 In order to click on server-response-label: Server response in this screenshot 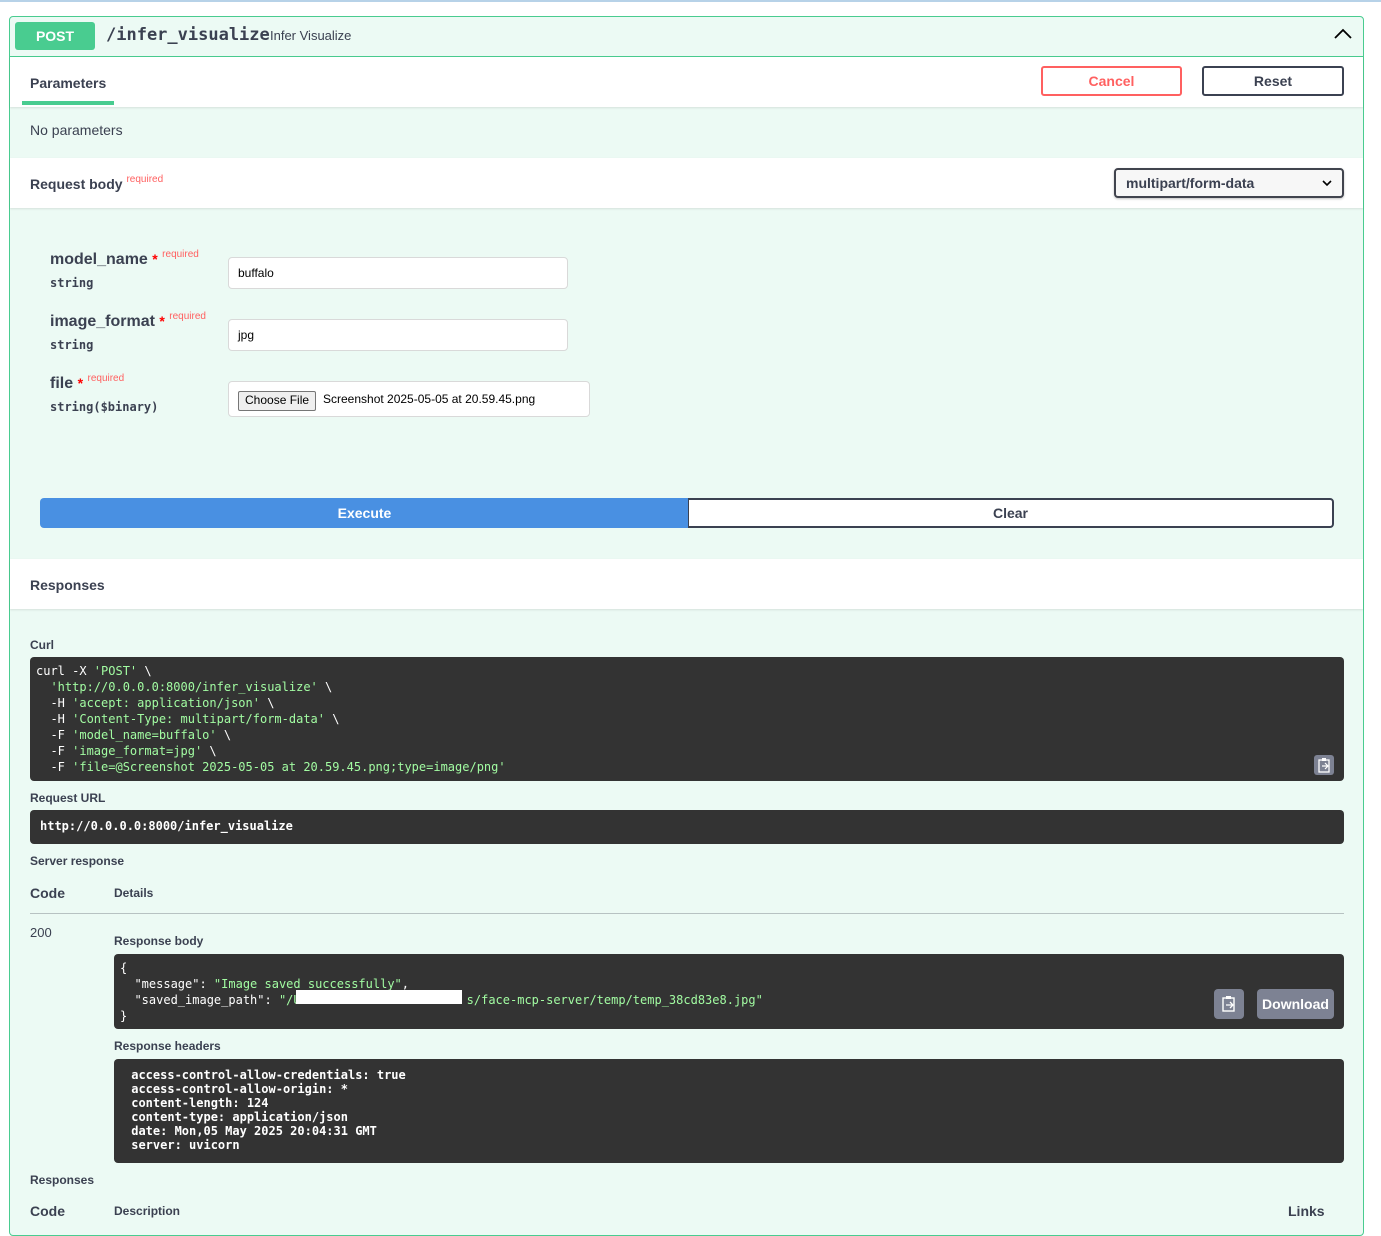, I will do `click(77, 861)`.